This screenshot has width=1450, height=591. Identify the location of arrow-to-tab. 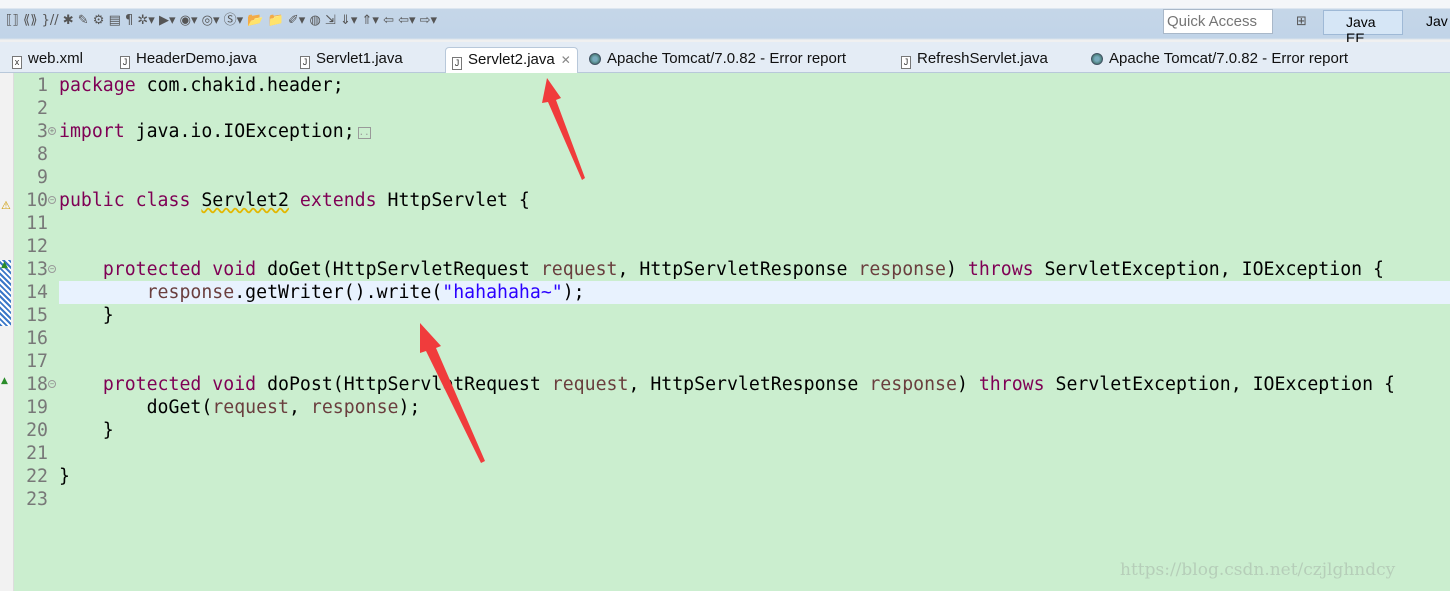
(563, 129).